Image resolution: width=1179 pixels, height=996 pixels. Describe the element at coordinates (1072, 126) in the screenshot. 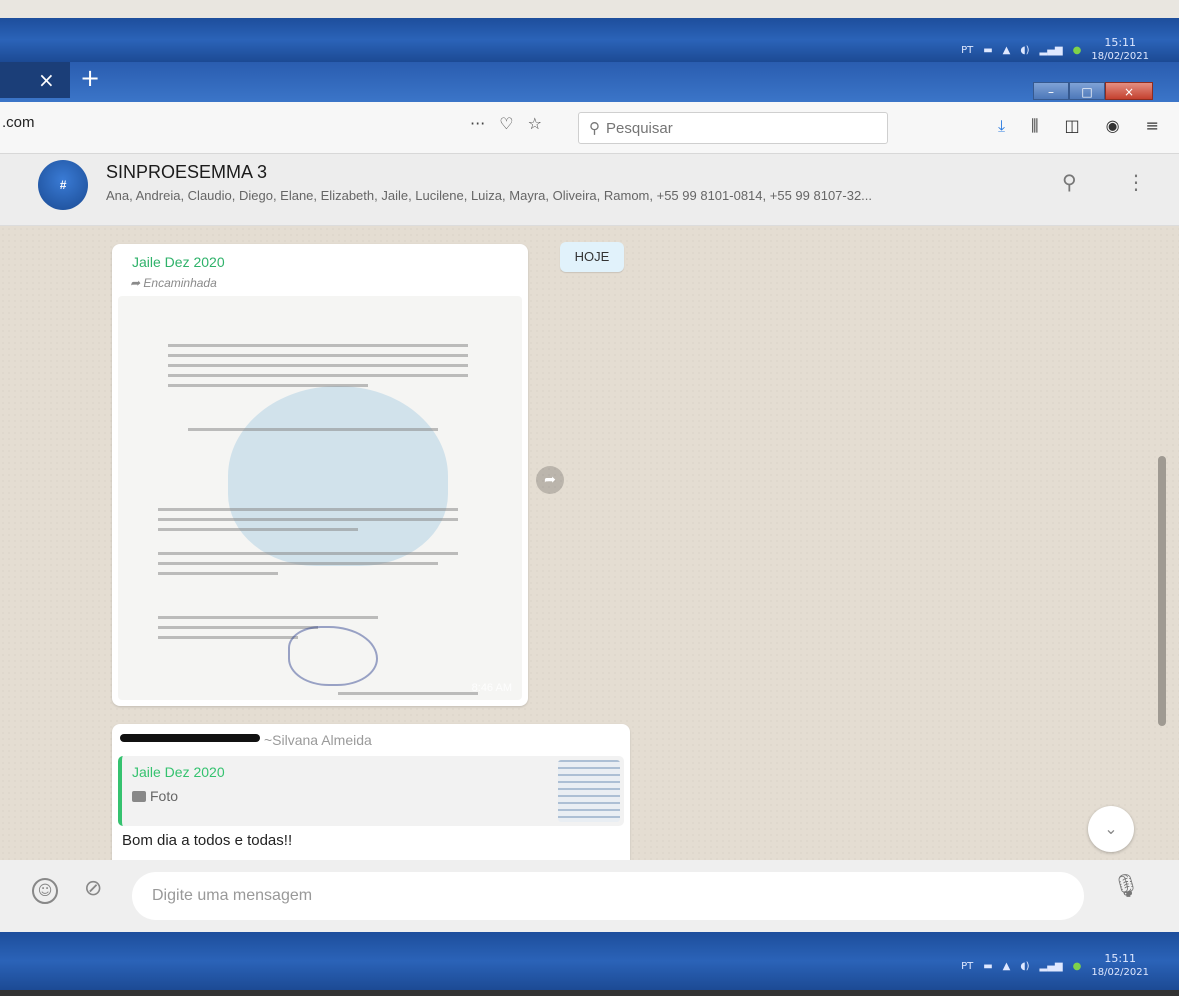

I see `sidebar-icon: ◫` at that location.